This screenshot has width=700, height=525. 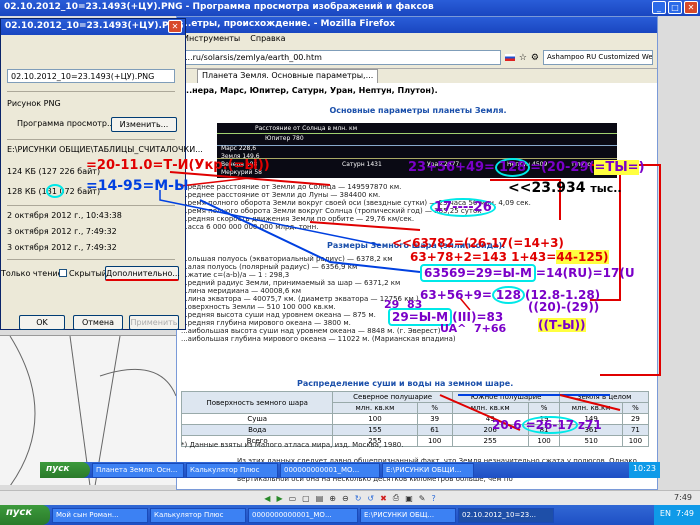 What do you see at coordinates (370, 498) in the screenshot?
I see `rotate-ccw-icon: ↺` at bounding box center [370, 498].